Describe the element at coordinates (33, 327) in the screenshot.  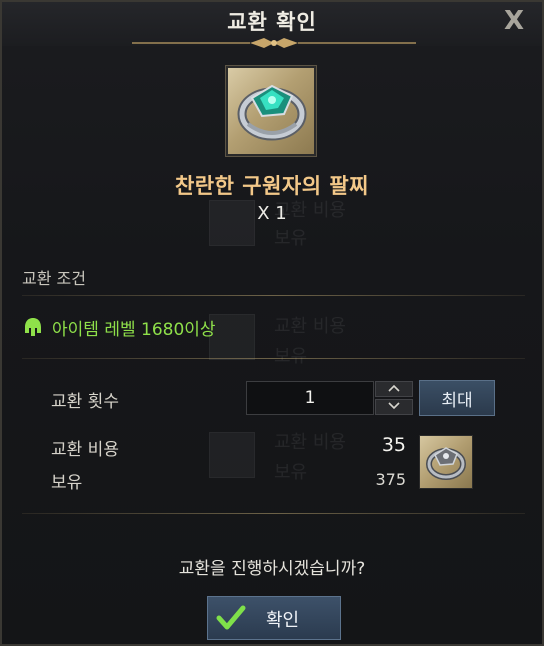
I see `helmet-icon` at that location.